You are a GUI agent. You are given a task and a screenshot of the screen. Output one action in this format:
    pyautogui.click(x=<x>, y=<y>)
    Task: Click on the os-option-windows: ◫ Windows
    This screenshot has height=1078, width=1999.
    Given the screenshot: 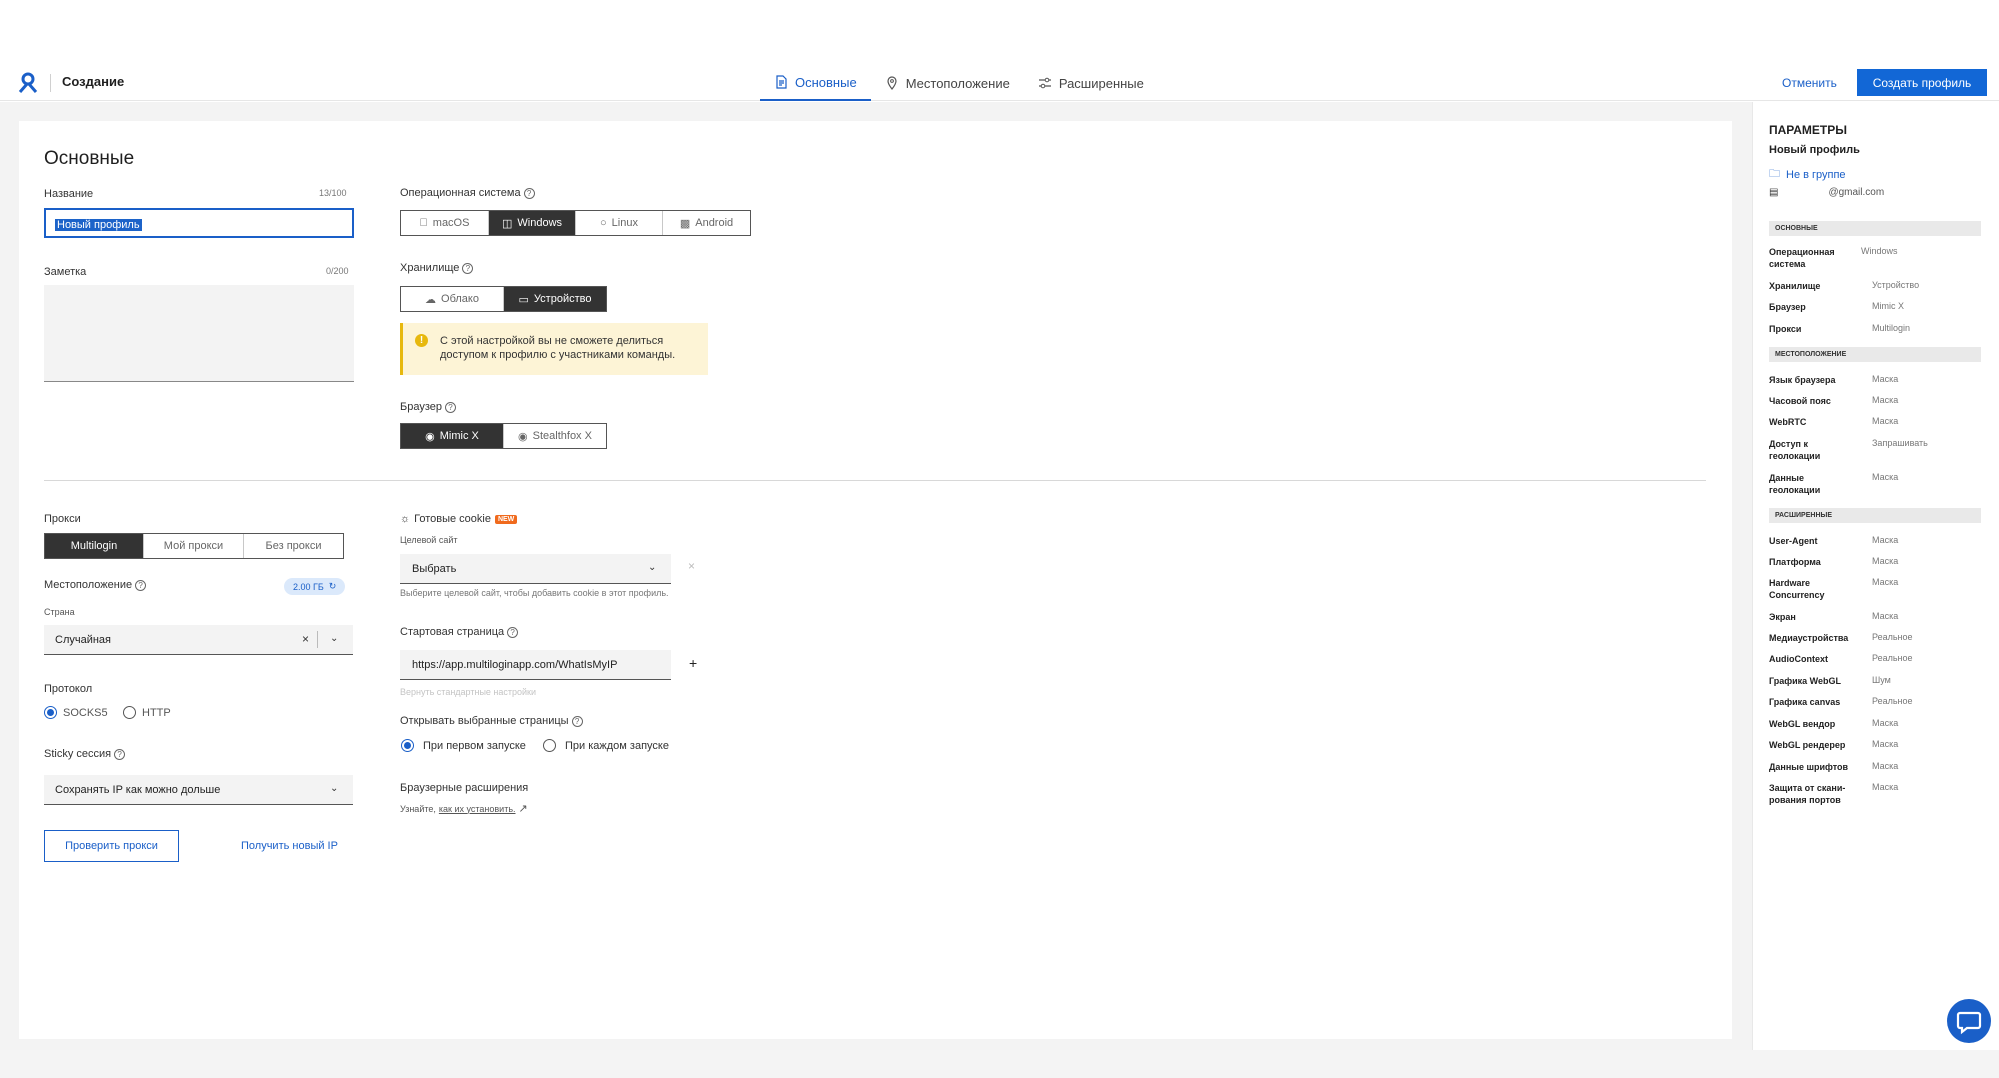 What is the action you would take?
    pyautogui.click(x=532, y=223)
    